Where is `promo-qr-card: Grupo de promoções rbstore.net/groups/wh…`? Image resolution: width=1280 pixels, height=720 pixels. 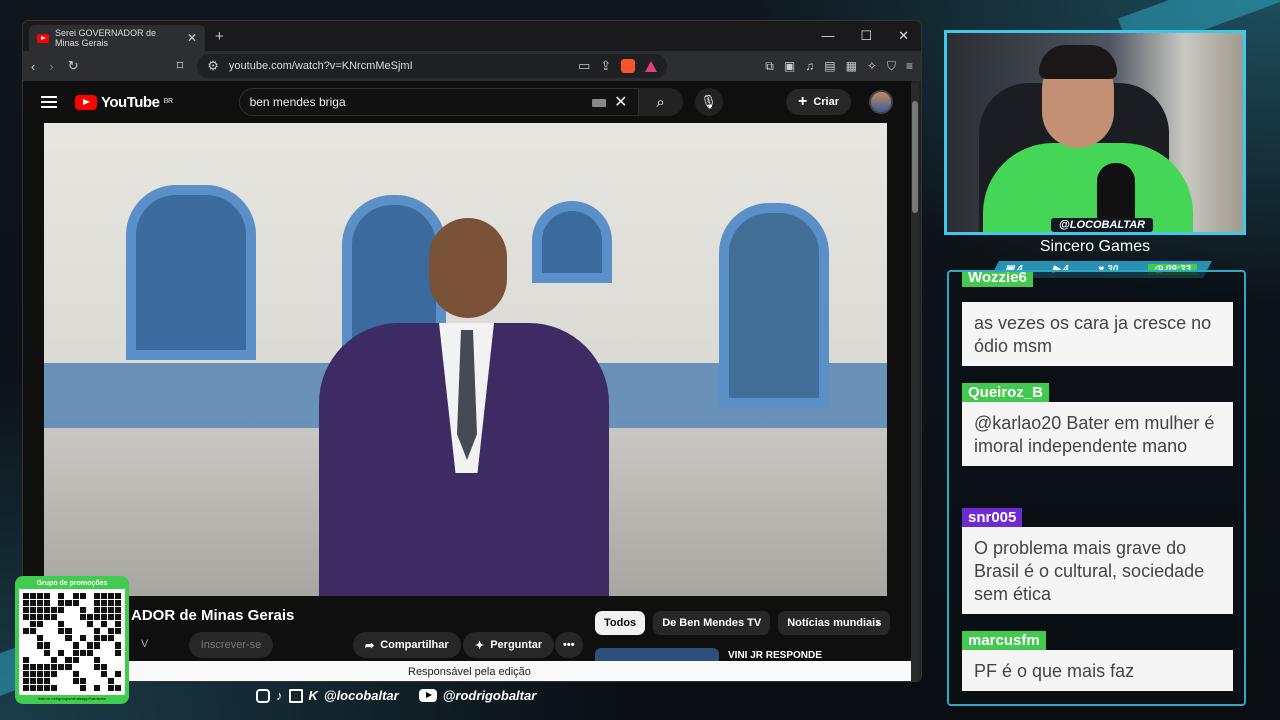 promo-qr-card: Grupo de promoções rbstore.net/groups/wh… is located at coordinates (72, 640).